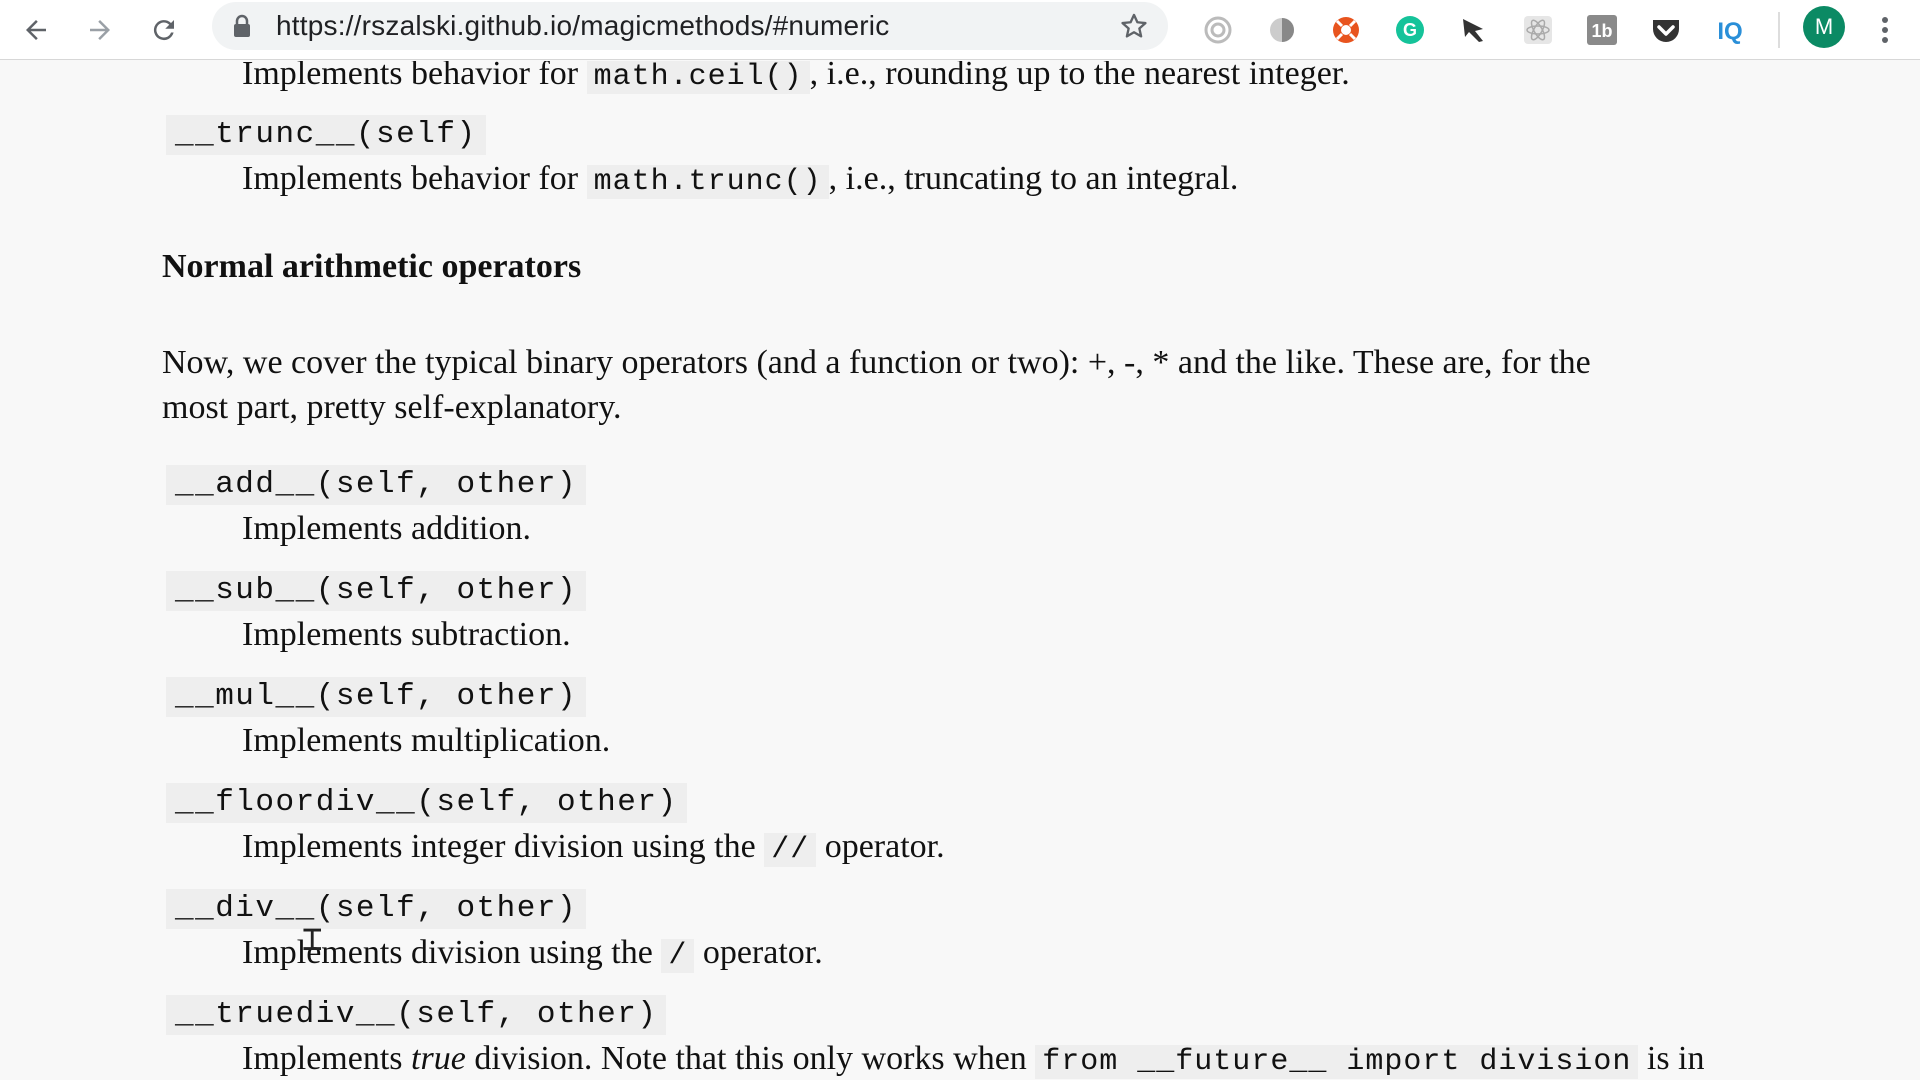 The image size is (1920, 1080). I want to click on truediv-emphasis: true, so click(438, 1058).